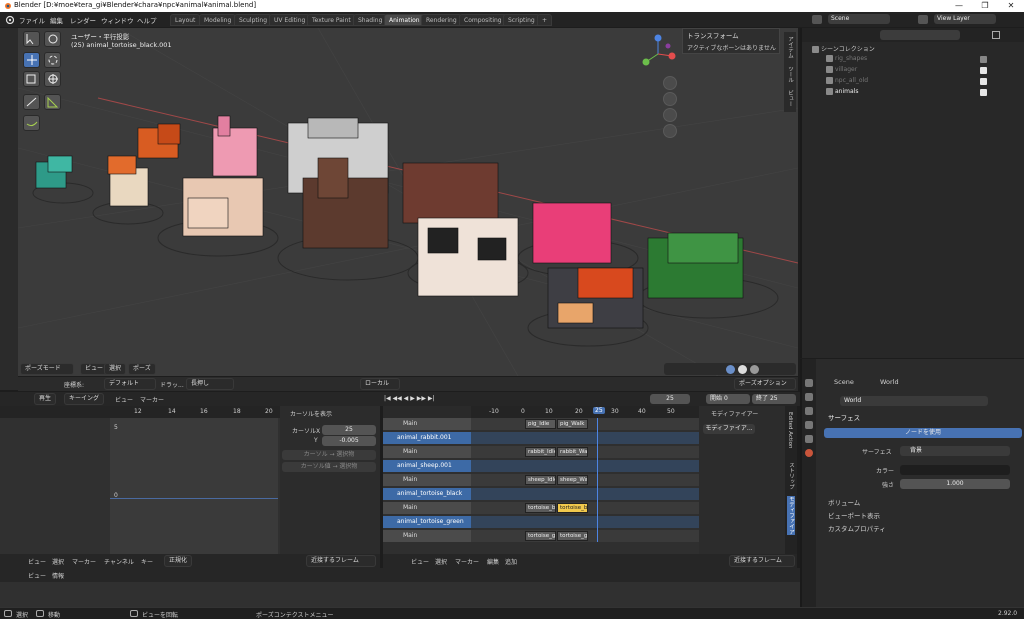  What do you see at coordinates (790, 98) in the screenshot?
I see `tab-view: ビュー` at bounding box center [790, 98].